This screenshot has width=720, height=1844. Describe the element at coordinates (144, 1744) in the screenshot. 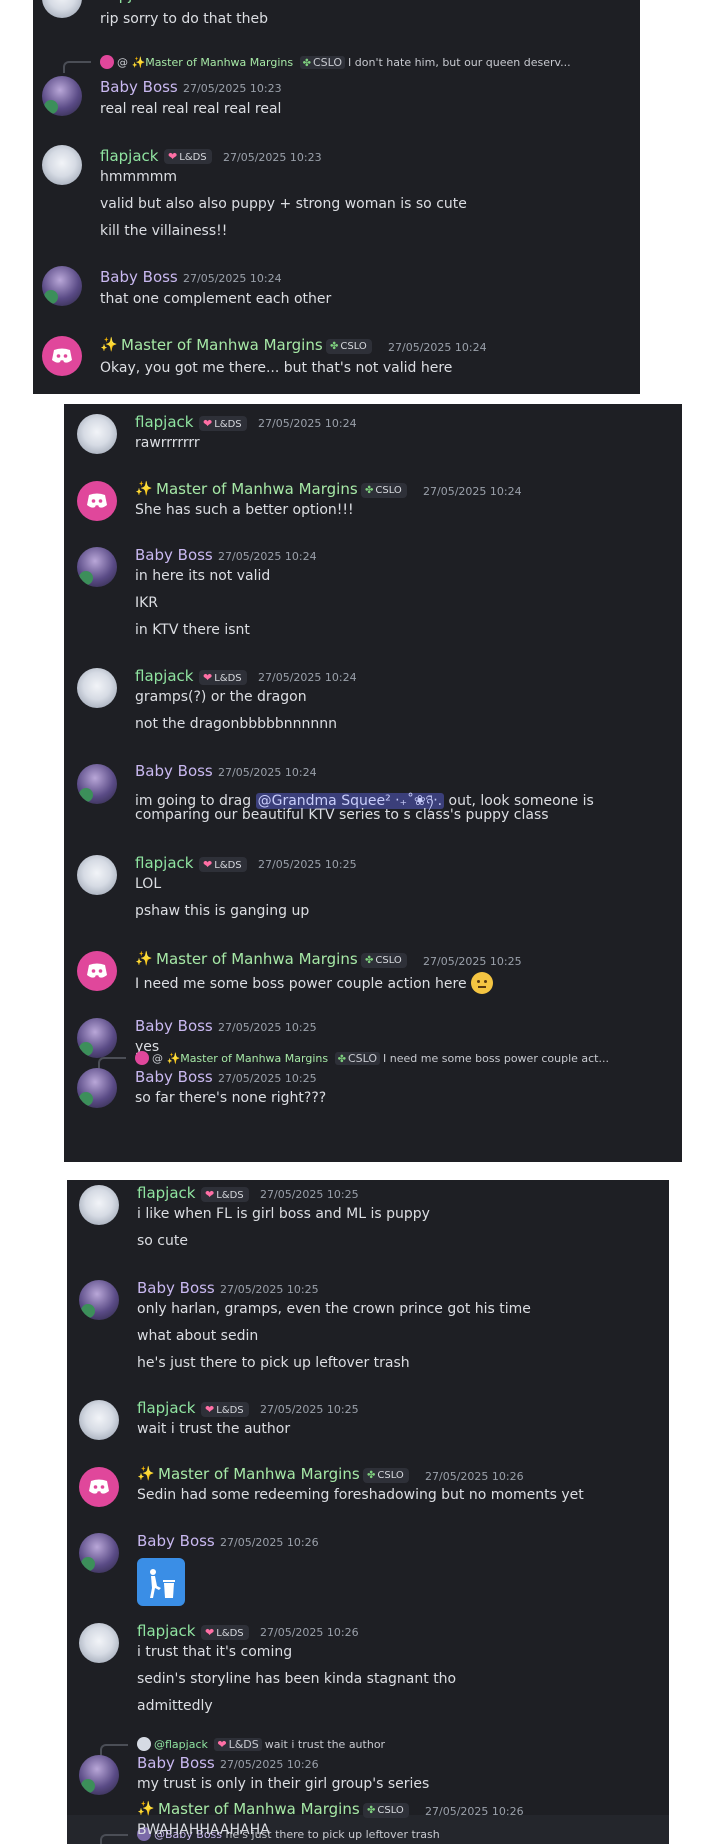

I see `avatar-mini` at that location.